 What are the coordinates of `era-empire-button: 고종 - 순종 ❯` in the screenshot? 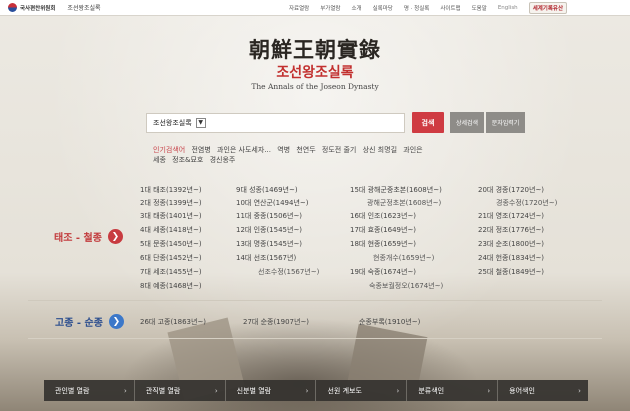 It's located at (89, 321).